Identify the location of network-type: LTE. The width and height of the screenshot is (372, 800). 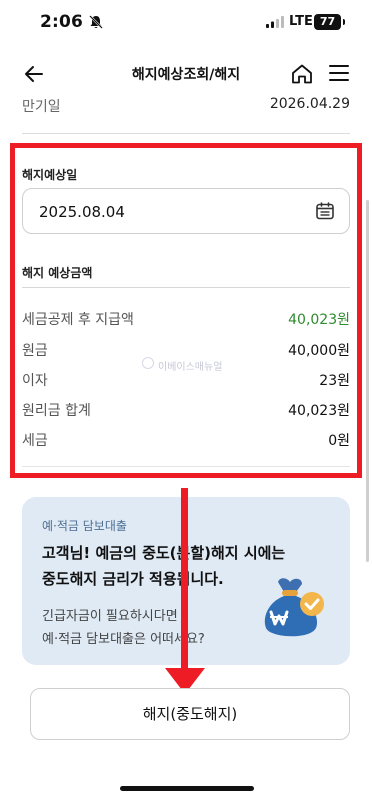
(301, 21).